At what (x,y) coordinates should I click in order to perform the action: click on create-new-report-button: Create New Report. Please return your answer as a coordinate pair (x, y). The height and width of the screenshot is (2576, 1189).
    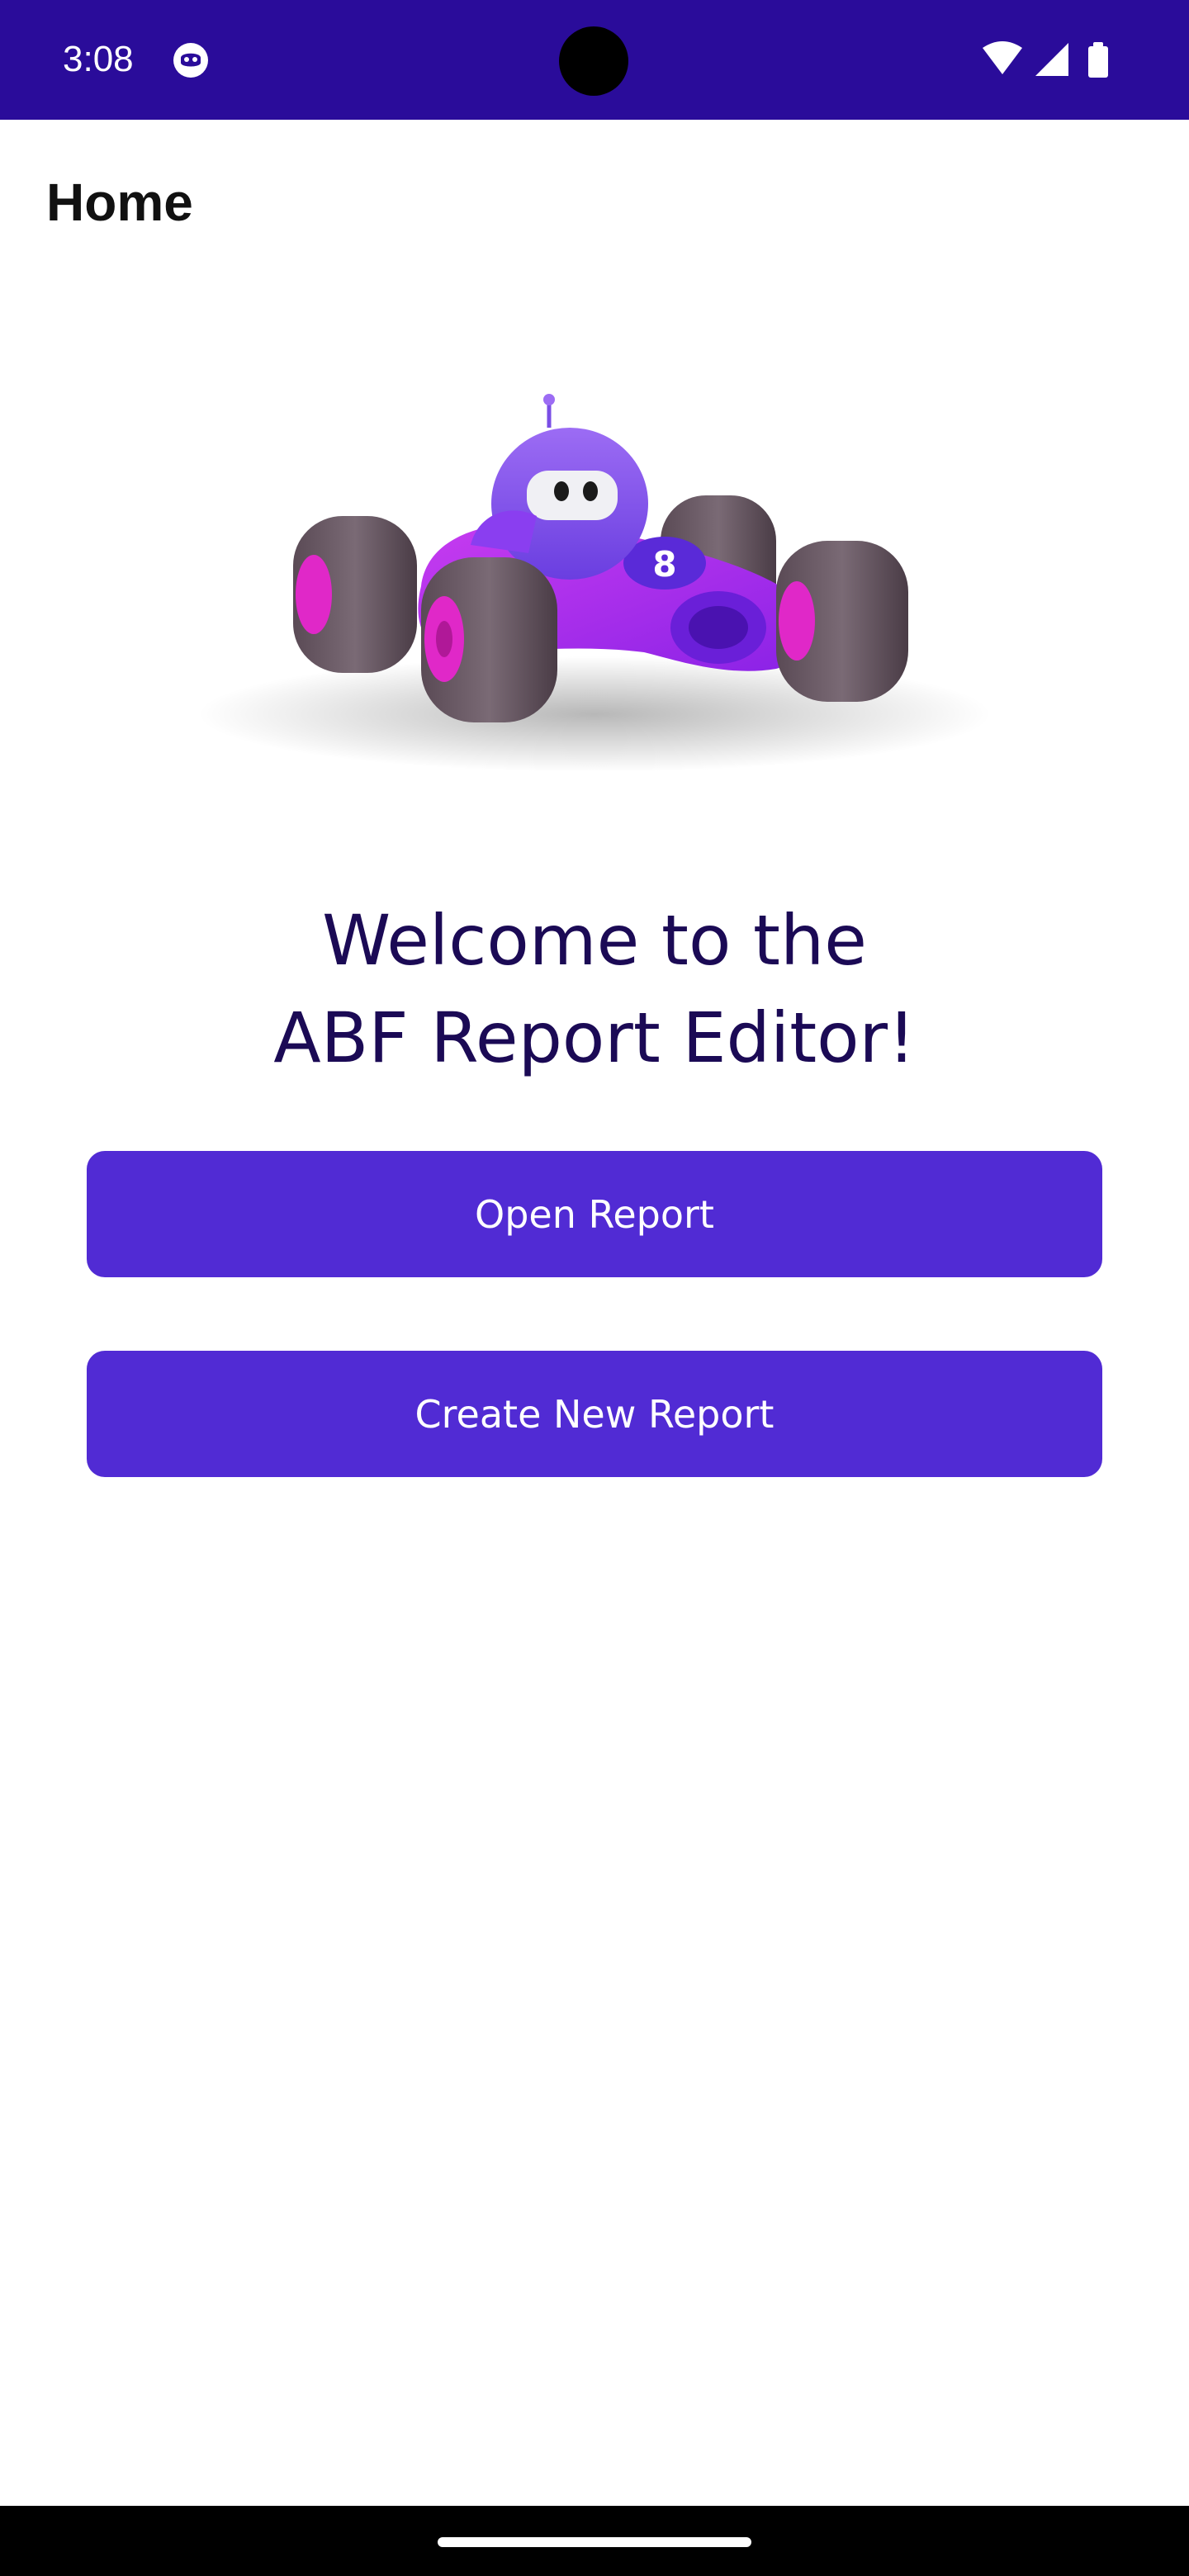
    Looking at the image, I should click on (594, 1414).